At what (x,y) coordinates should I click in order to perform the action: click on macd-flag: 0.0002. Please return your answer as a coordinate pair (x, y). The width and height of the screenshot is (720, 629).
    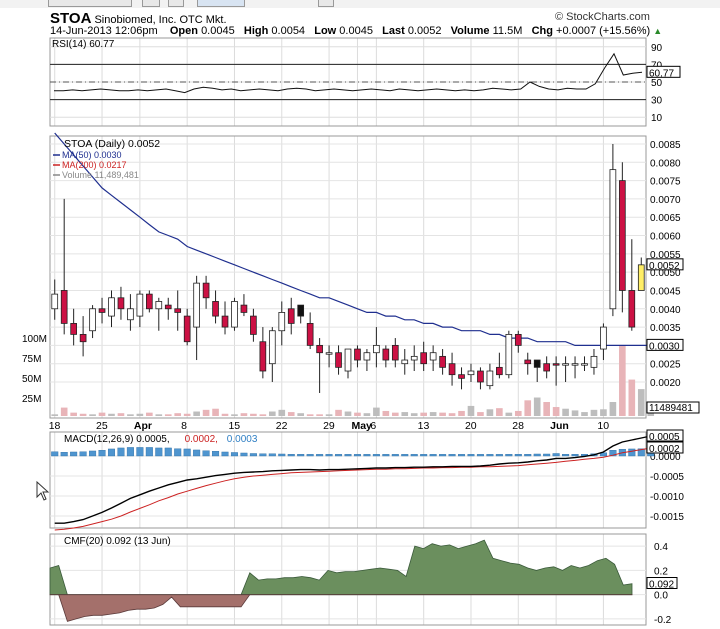
    Looking at the image, I should click on (664, 449).